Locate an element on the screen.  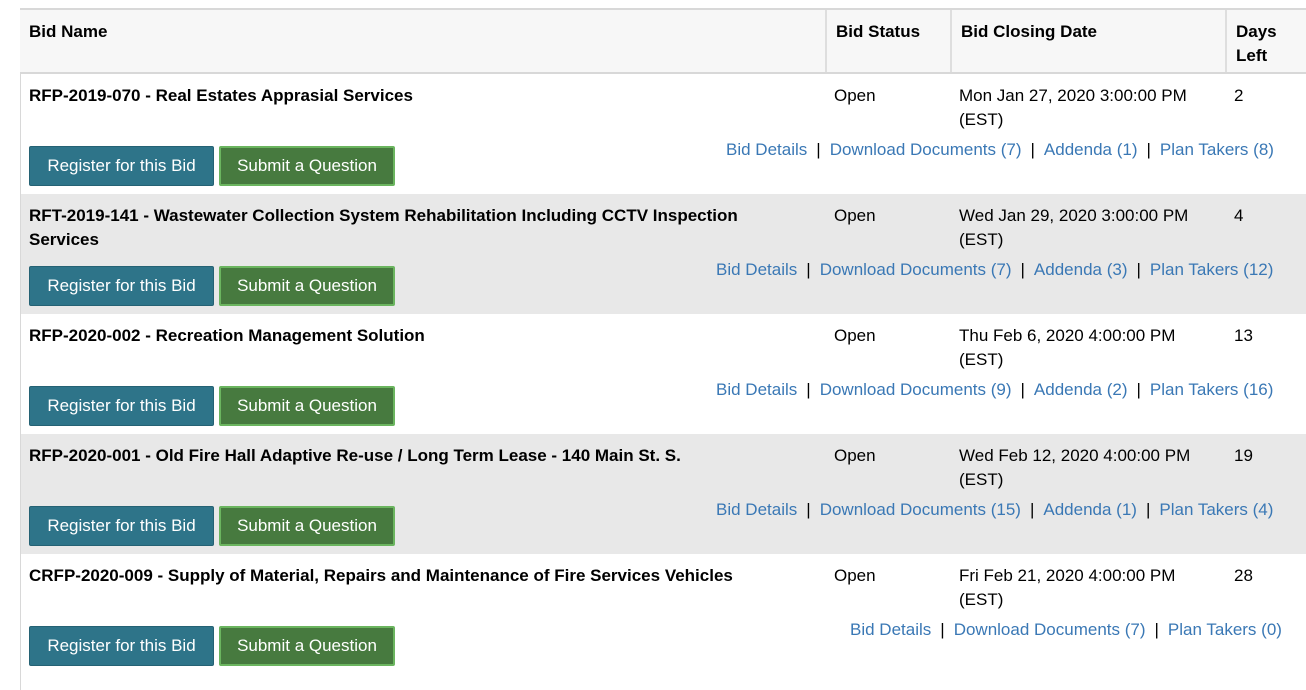
bid-days-left: 19 is located at coordinates (1243, 455).